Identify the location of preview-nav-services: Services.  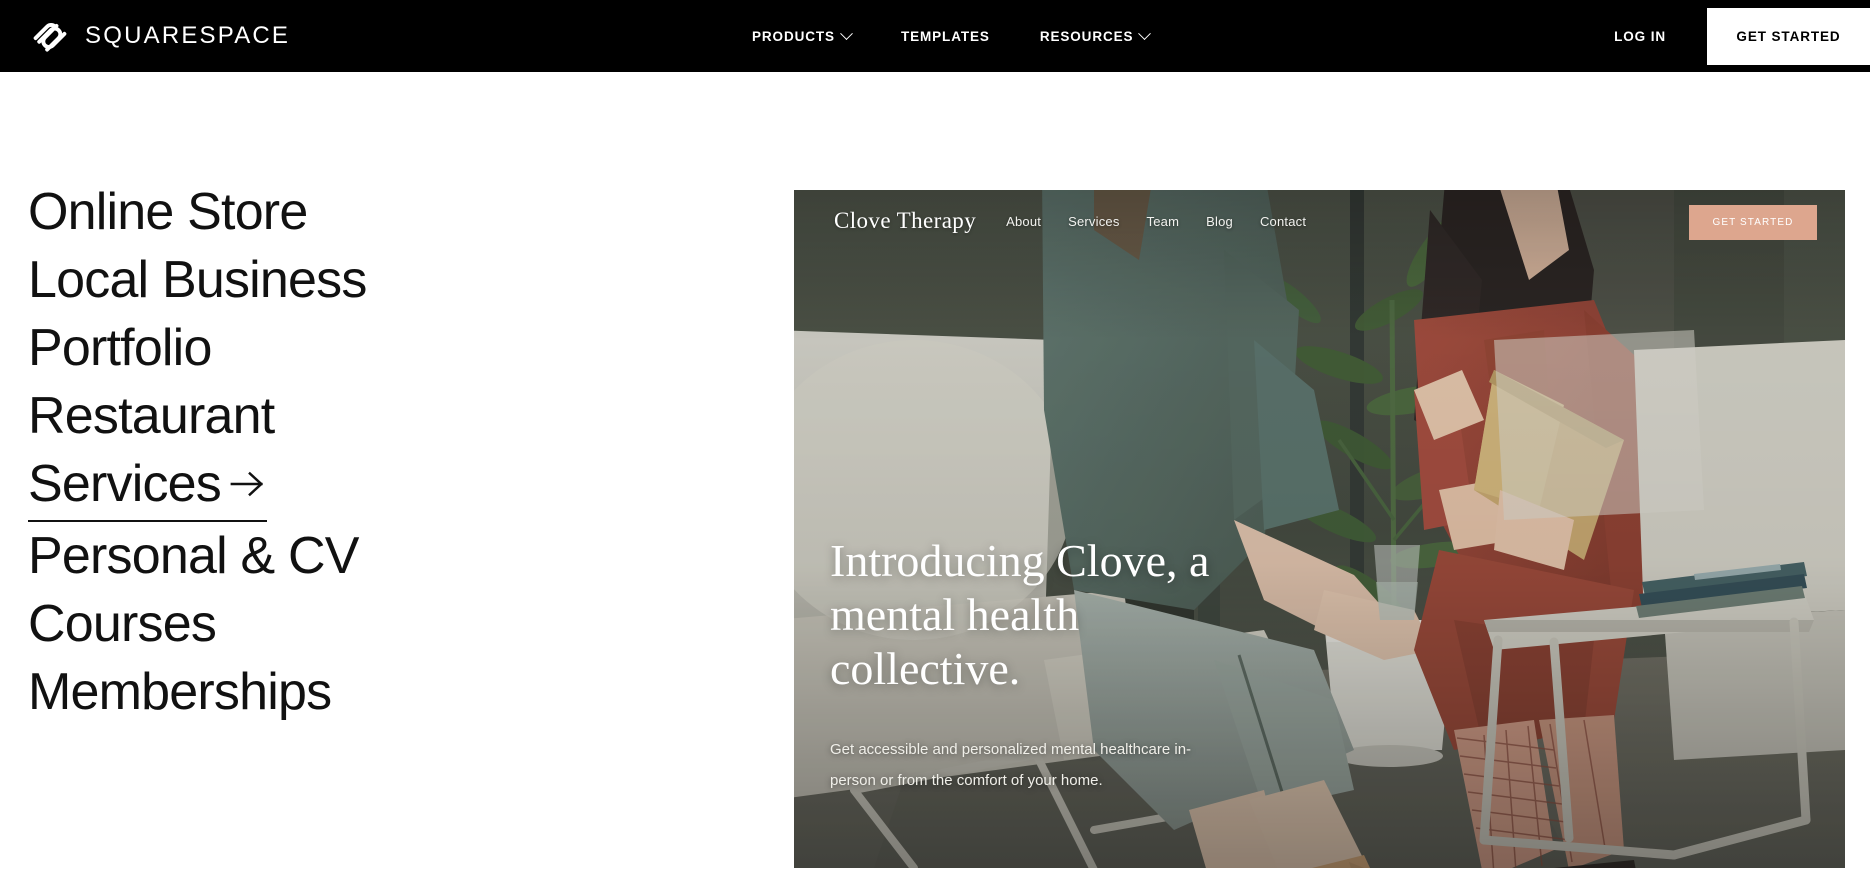
(1093, 221).